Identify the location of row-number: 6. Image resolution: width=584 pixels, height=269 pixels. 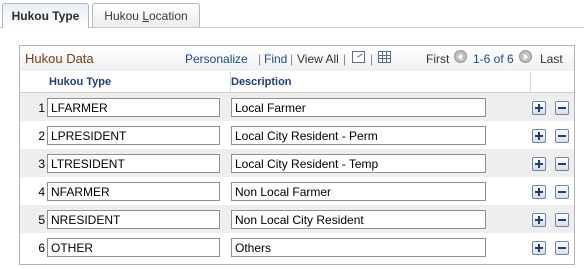
(41, 248).